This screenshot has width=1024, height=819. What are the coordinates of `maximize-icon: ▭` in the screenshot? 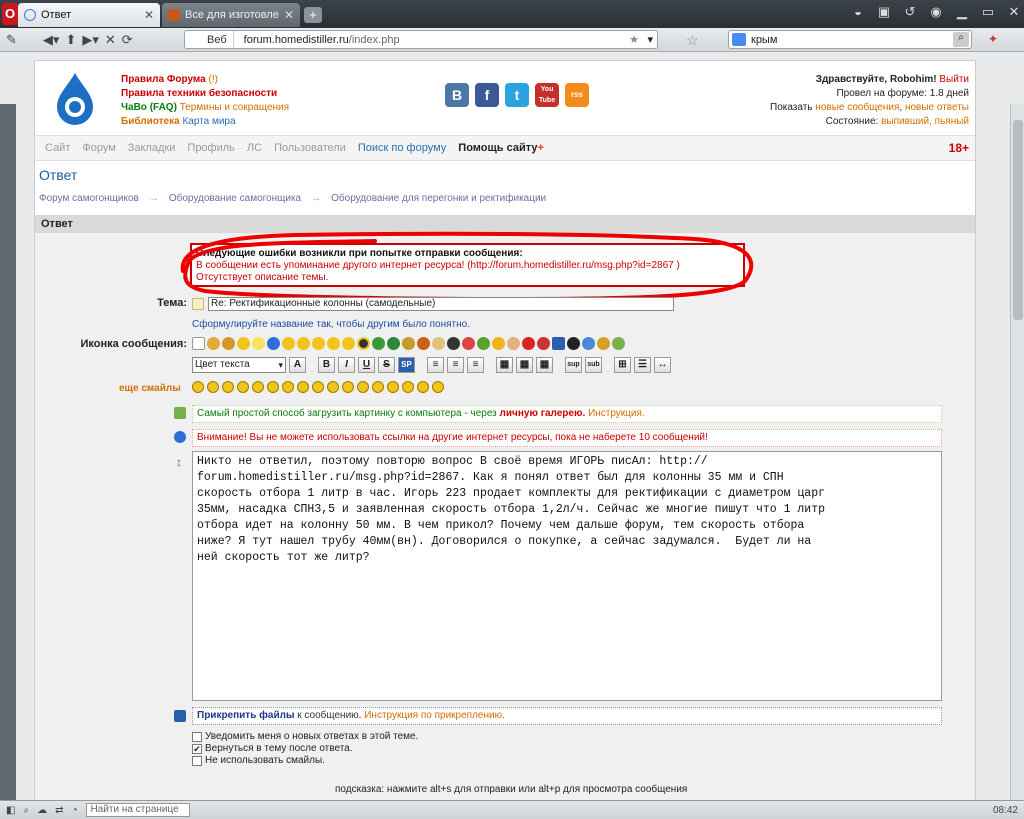 It's located at (988, 12).